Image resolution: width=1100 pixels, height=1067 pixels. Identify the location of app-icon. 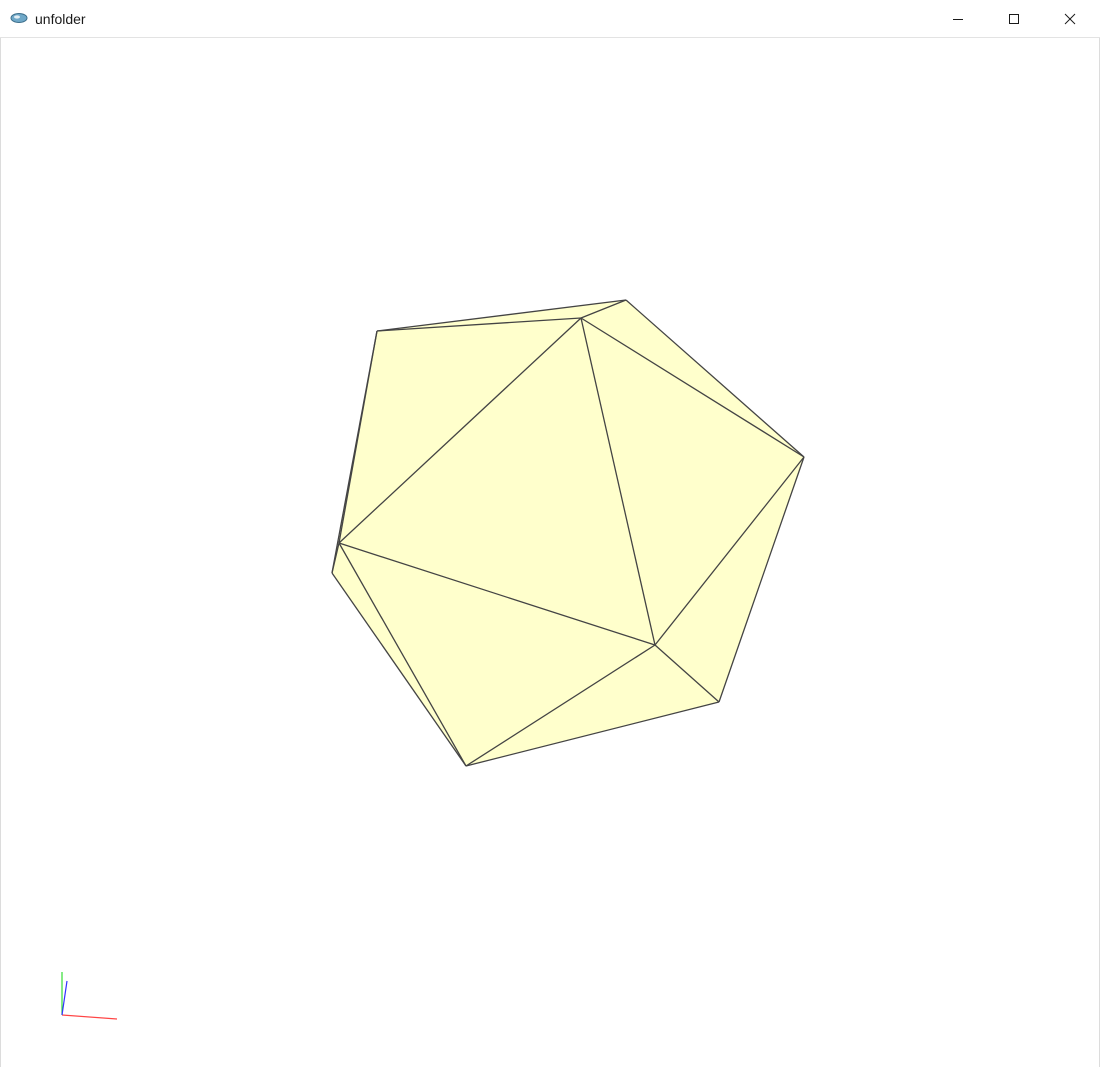
(19, 18).